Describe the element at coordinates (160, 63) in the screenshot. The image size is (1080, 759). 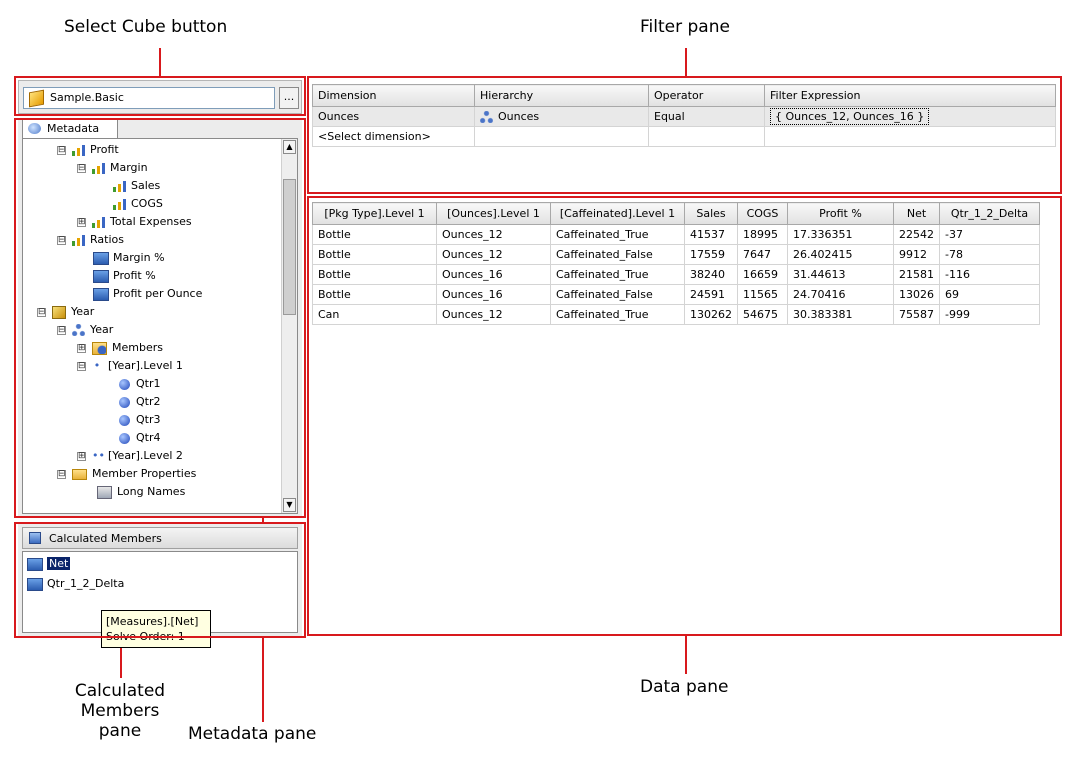
I see `callout-line-select-cube` at that location.